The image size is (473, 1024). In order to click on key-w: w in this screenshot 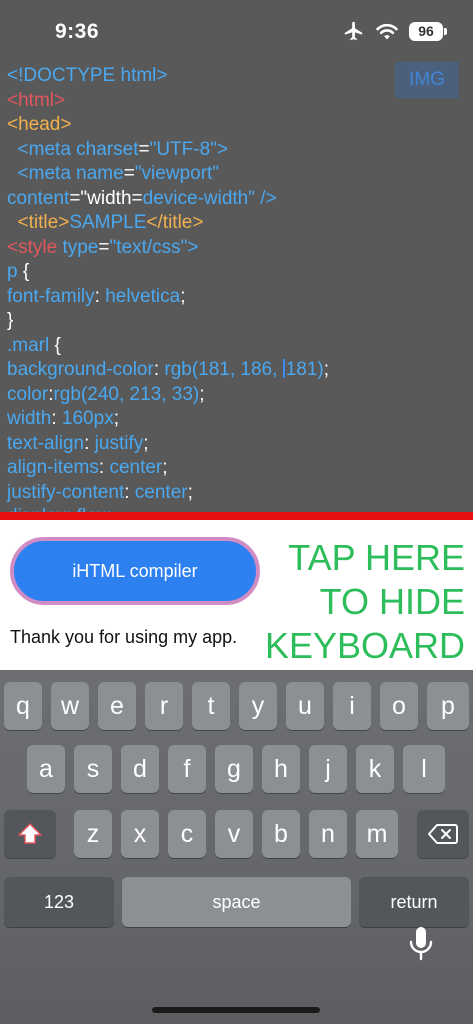, I will do `click(70, 706)`.